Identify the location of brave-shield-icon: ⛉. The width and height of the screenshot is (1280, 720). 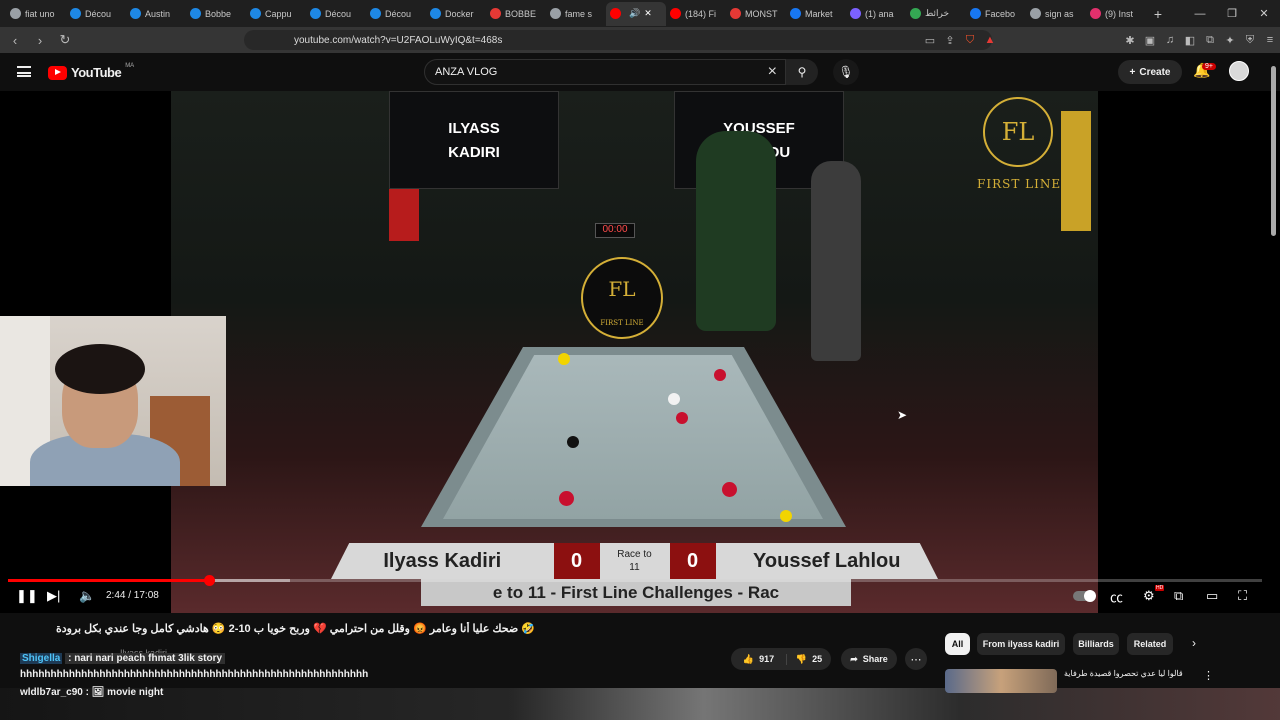
(970, 40).